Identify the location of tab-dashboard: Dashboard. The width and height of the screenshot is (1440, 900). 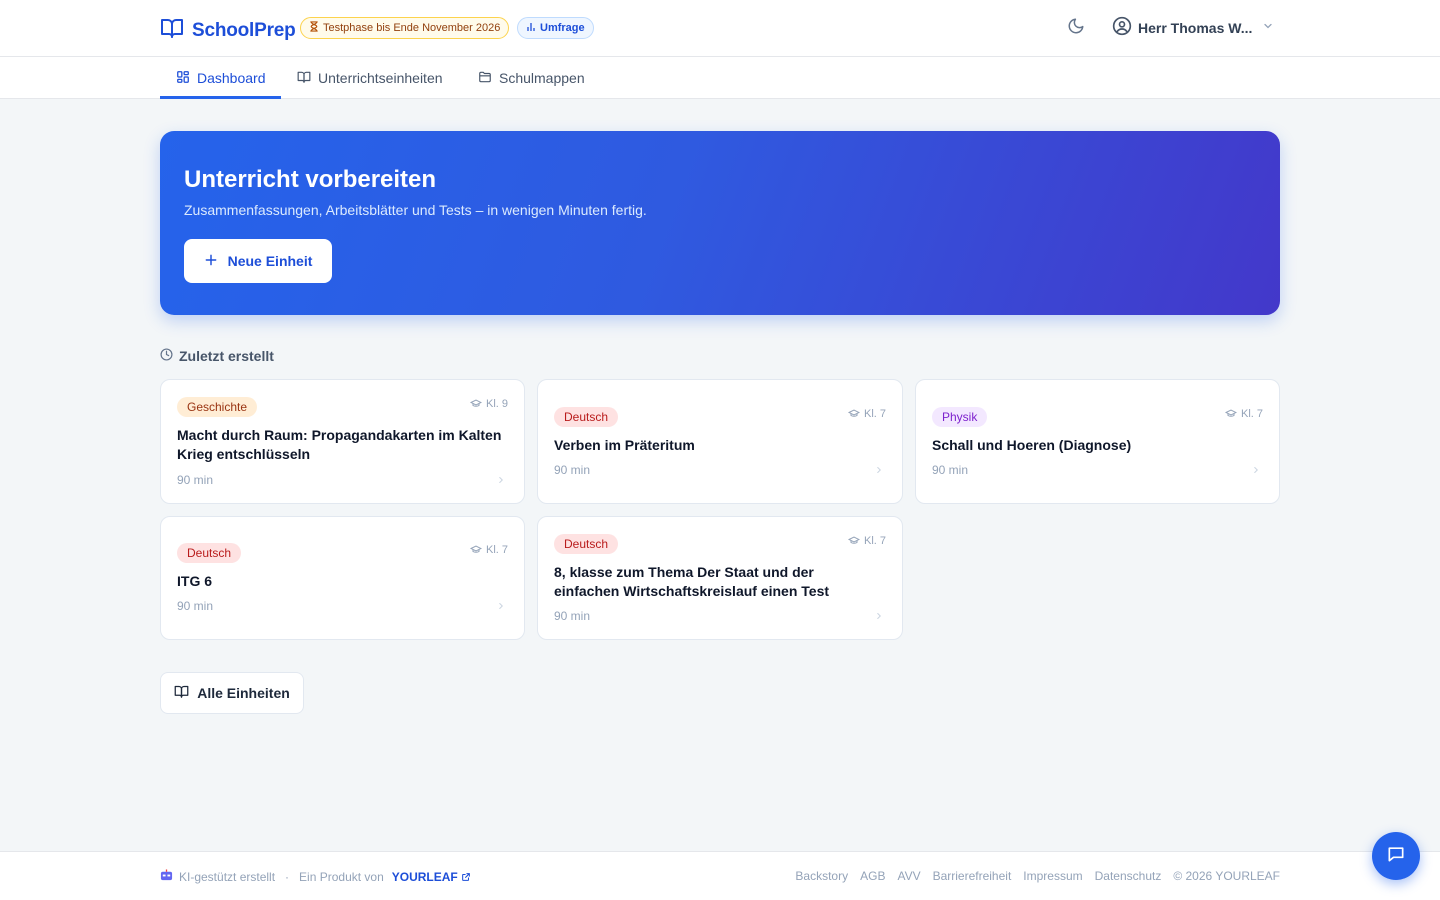
(221, 78).